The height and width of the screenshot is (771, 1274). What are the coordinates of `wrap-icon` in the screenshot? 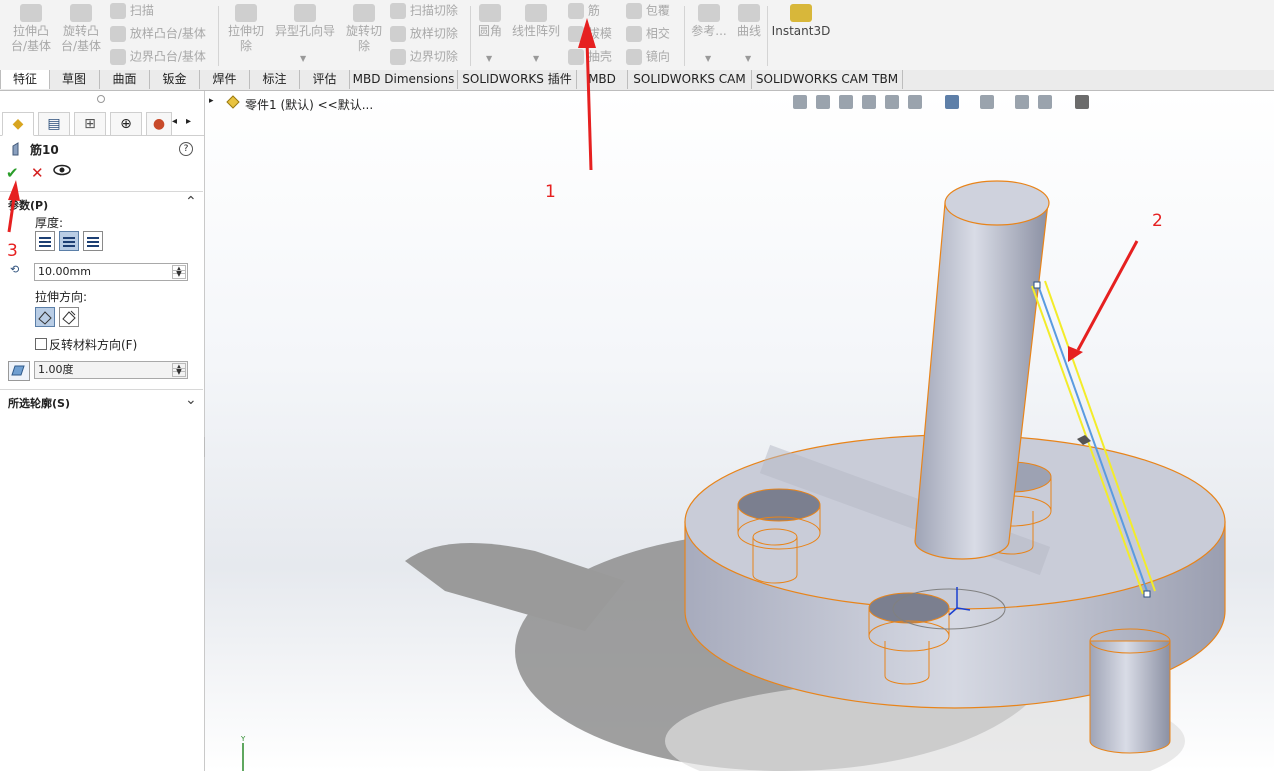 It's located at (634, 11).